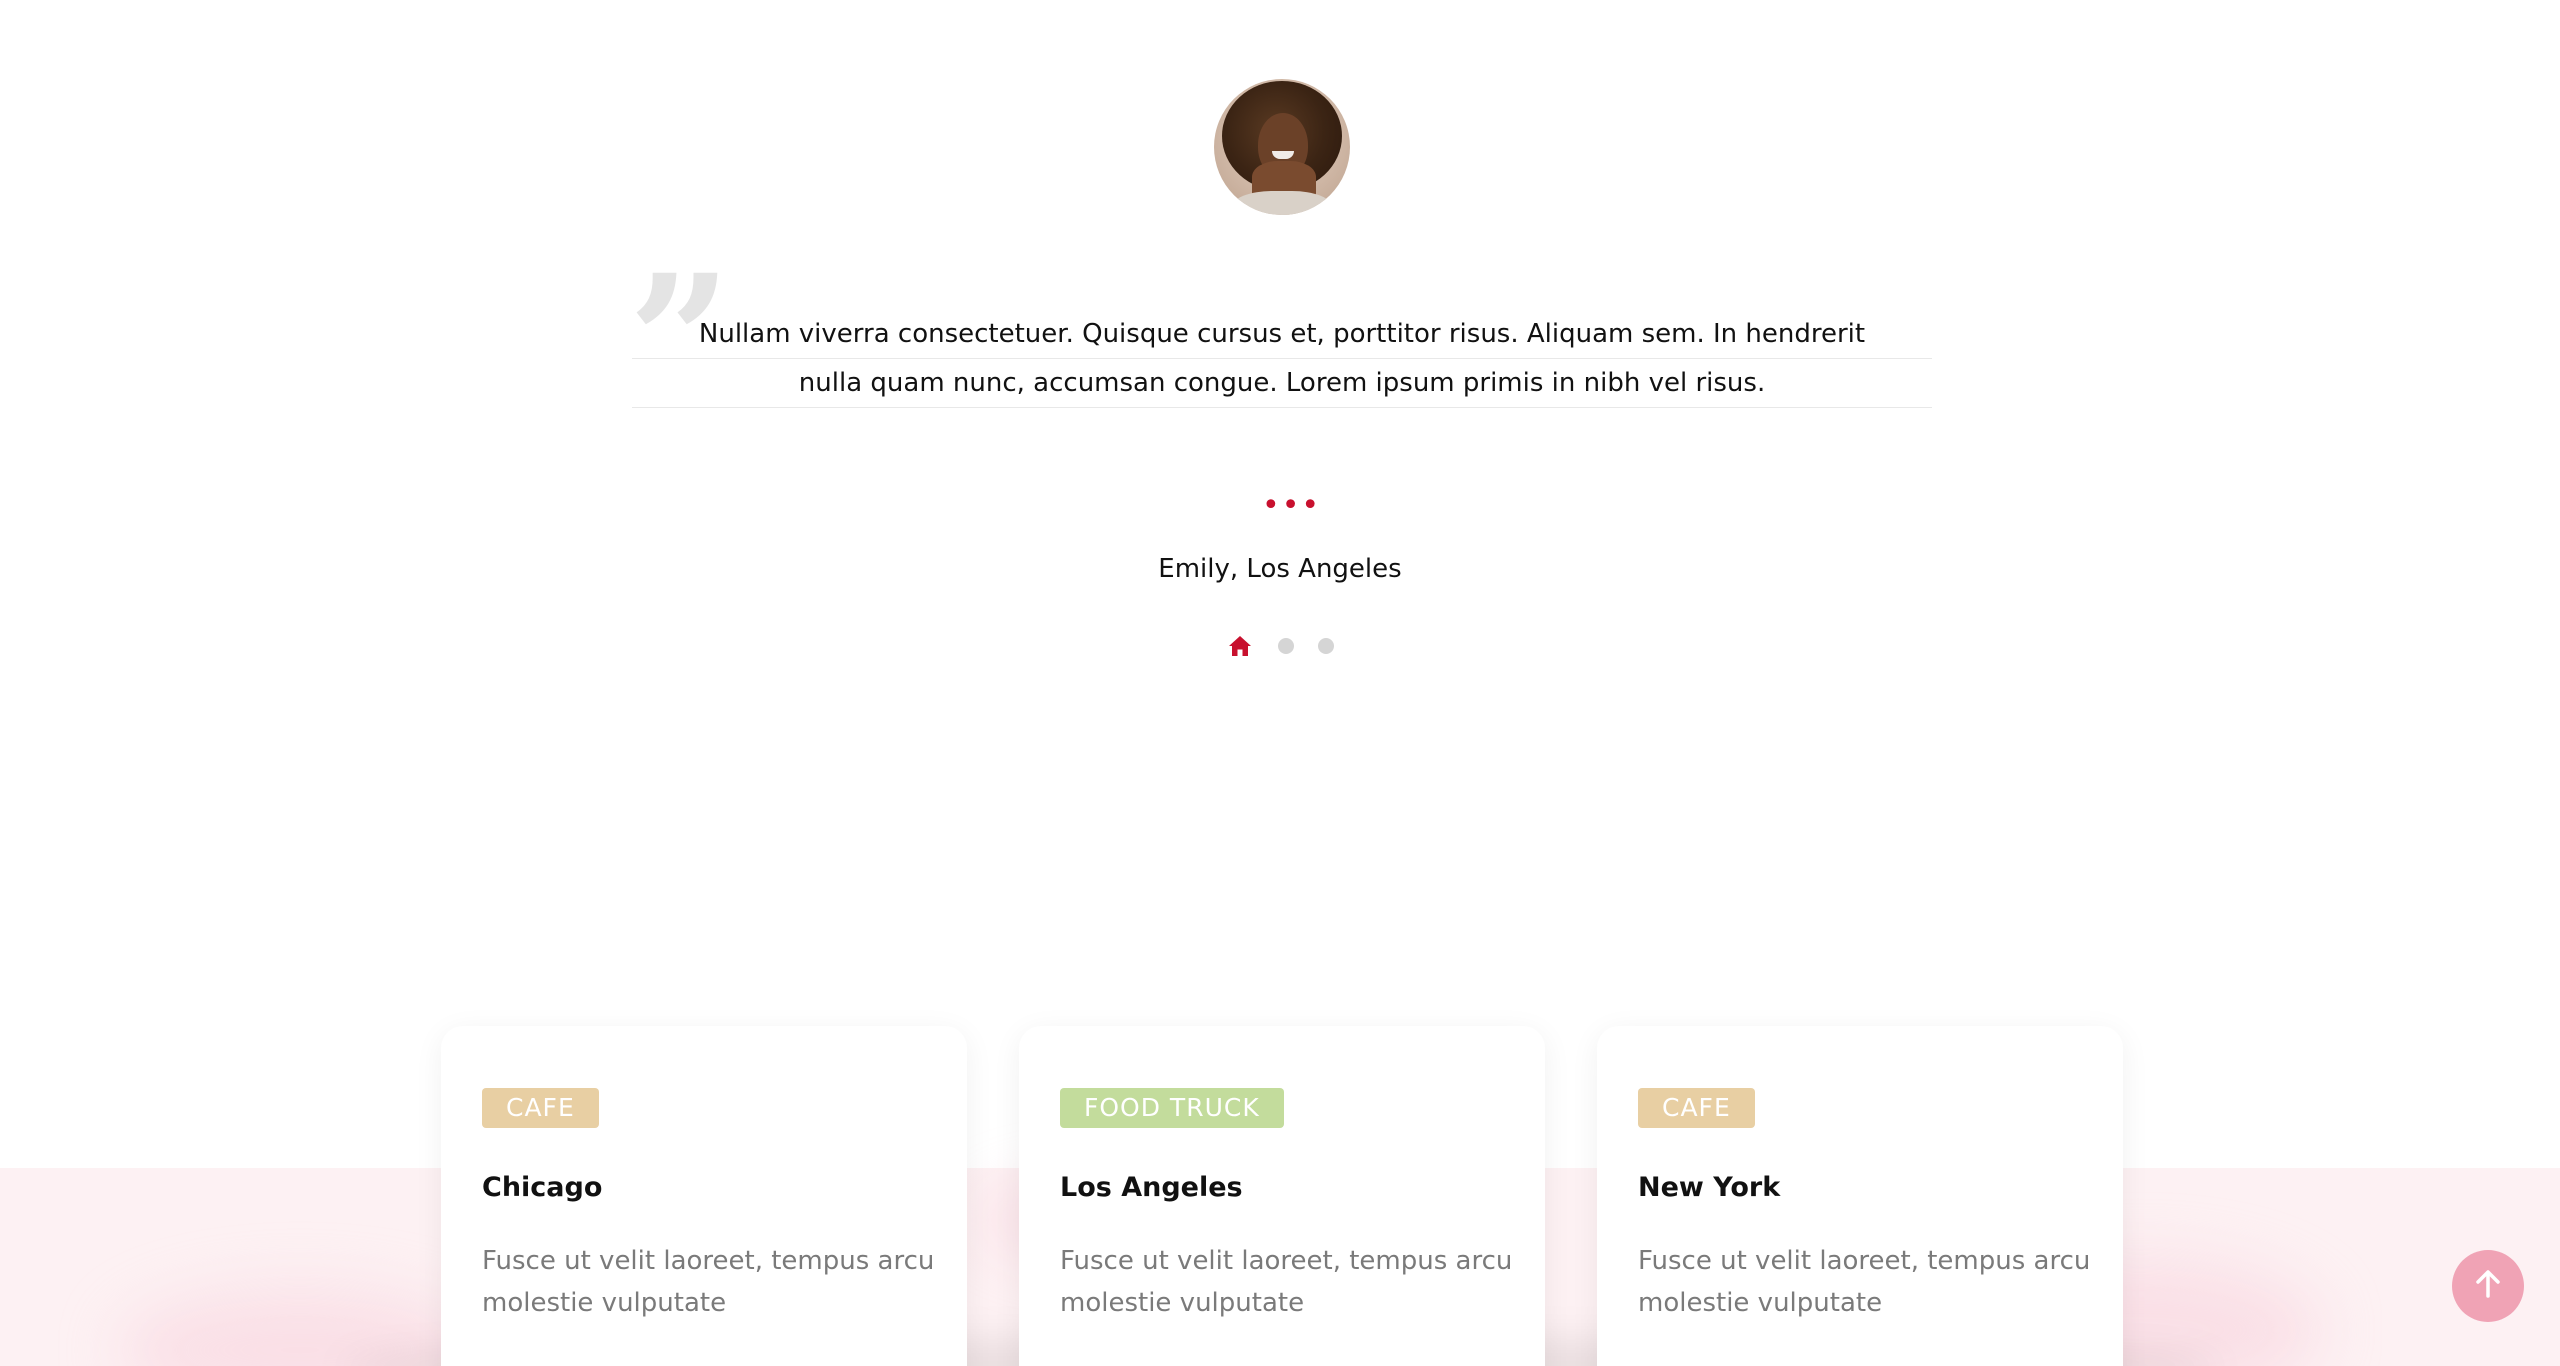 Image resolution: width=2560 pixels, height=1366 pixels. What do you see at coordinates (1172, 1108) in the screenshot?
I see `card-tag: FOOD TRUCK` at bounding box center [1172, 1108].